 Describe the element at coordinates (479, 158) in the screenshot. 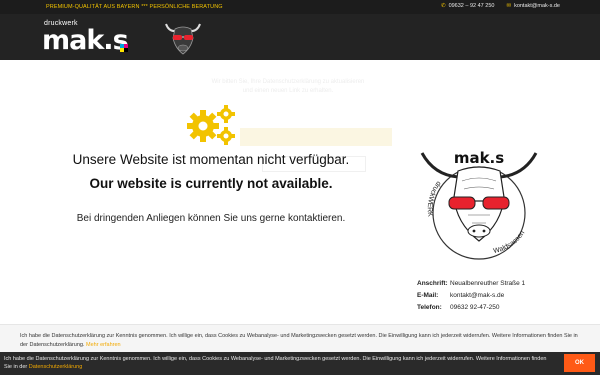

I see `badge-brand: mak.s` at that location.